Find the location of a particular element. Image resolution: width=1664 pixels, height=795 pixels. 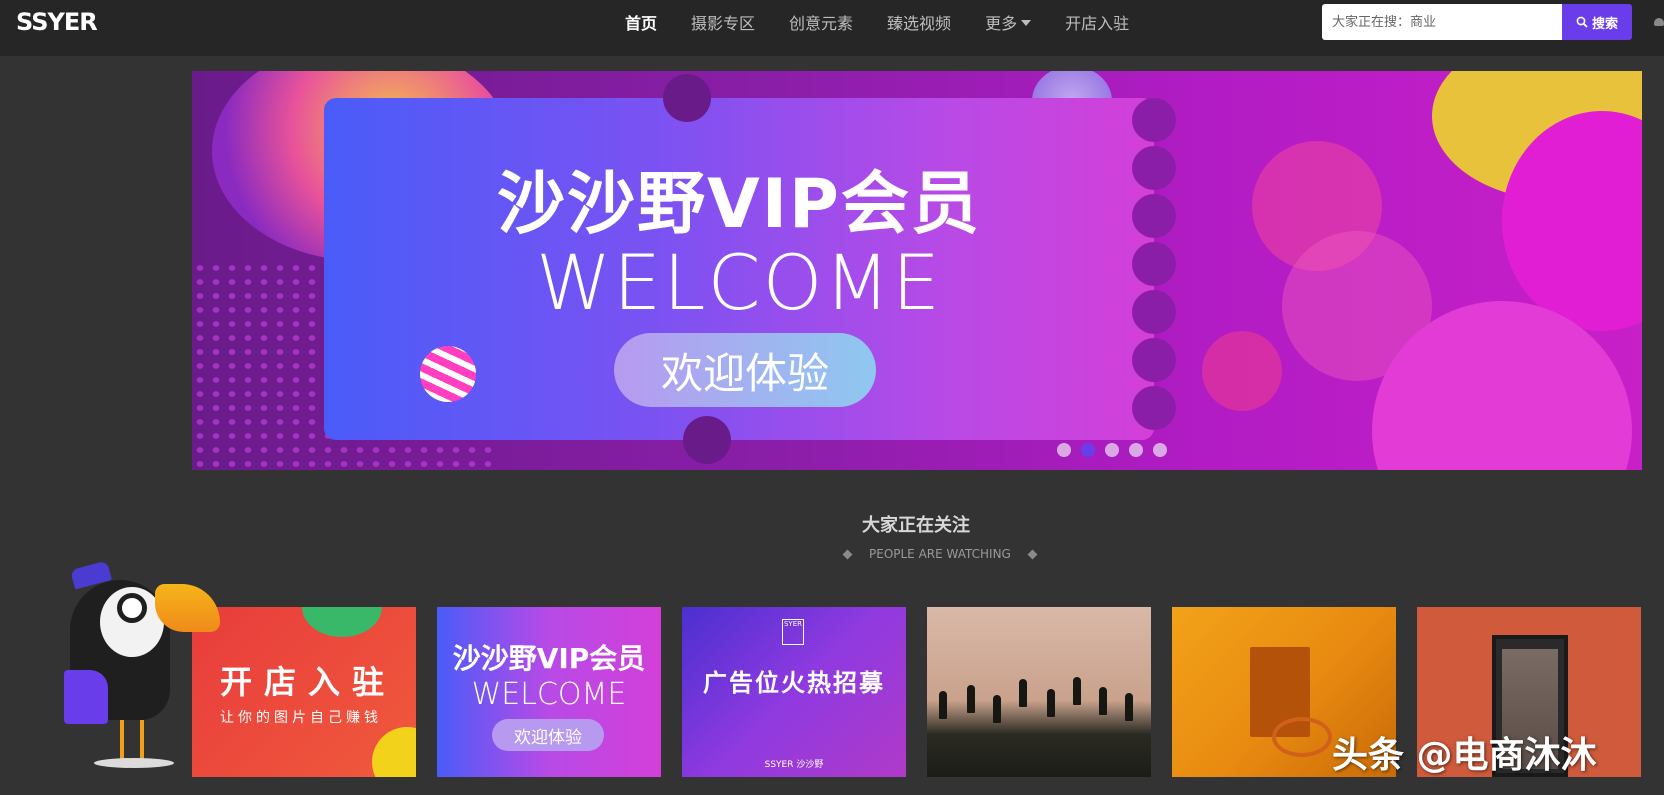

thumb-caption: 让你的图片自己赚钱 is located at coordinates (301, 718).